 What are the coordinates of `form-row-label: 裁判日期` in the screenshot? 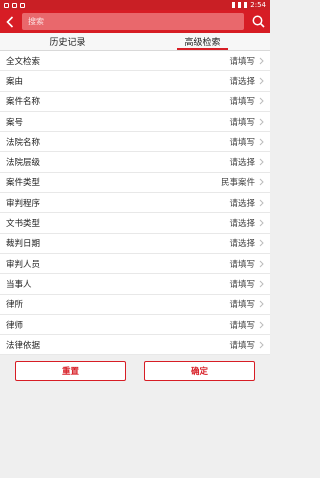 It's located at (23, 244).